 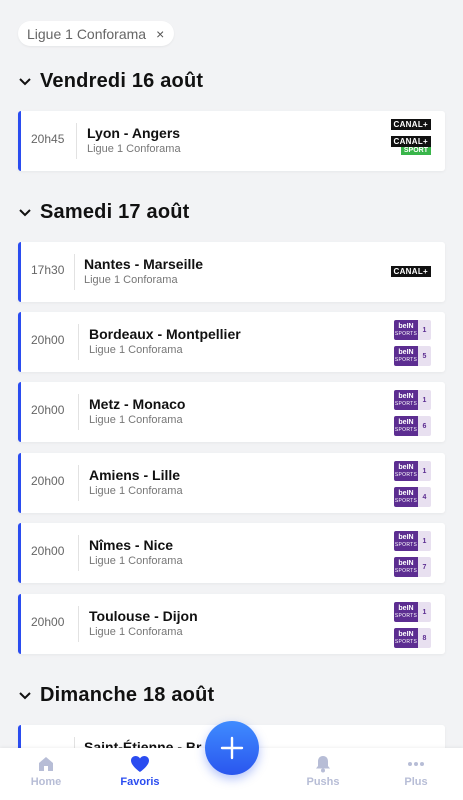 What do you see at coordinates (134, 133) in the screenshot?
I see `match-teams: Lyon - Angers` at bounding box center [134, 133].